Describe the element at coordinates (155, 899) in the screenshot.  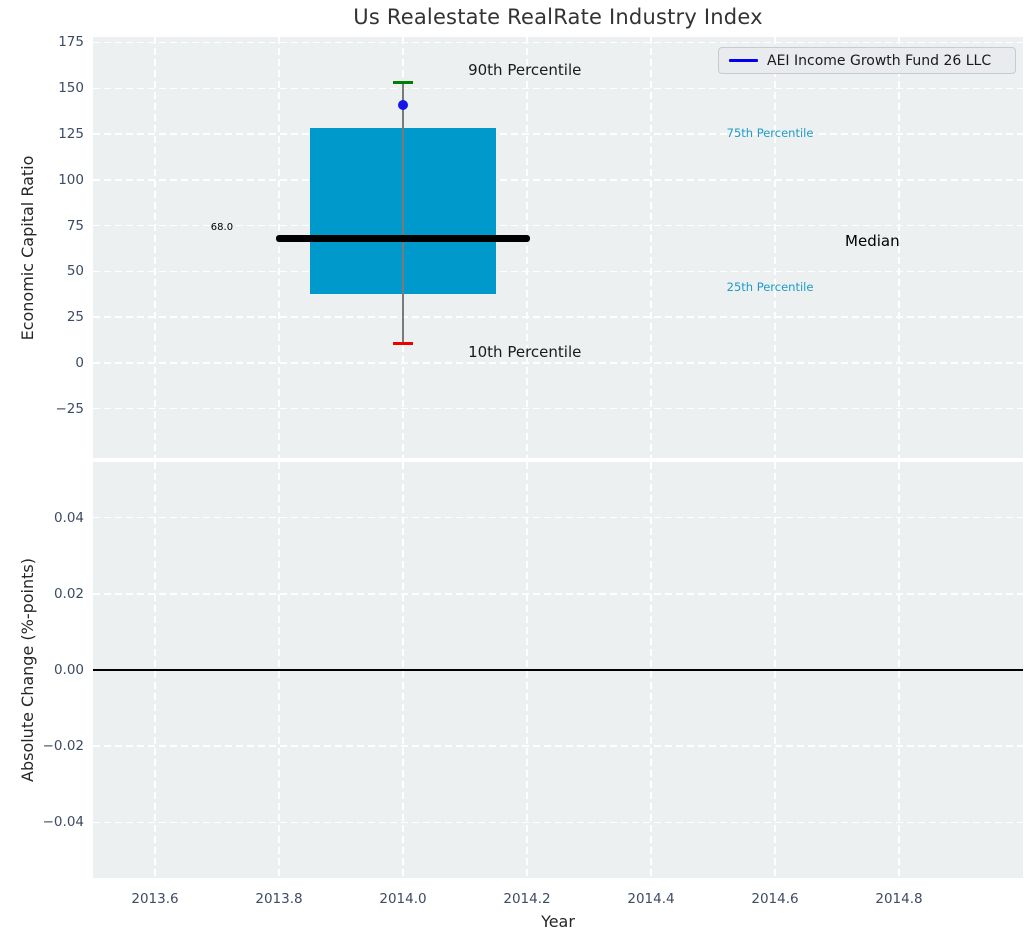
I see `x-tick-label: 2013.6` at that location.